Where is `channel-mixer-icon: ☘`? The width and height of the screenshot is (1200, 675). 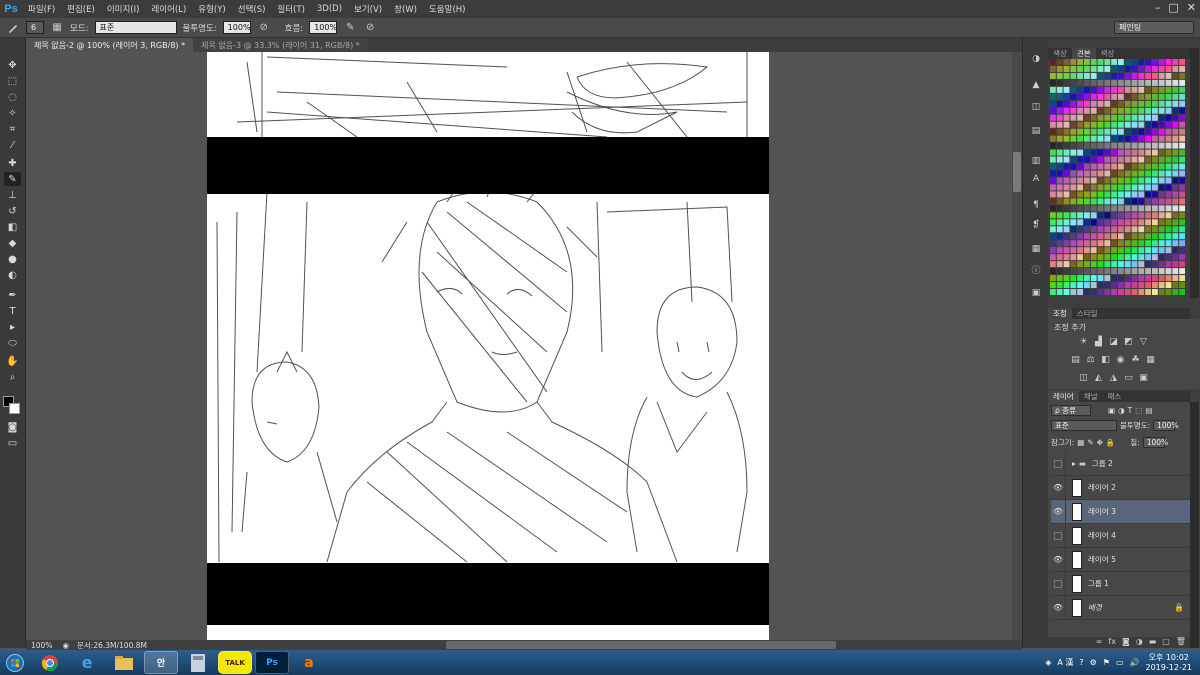
channel-mixer-icon: ☘ is located at coordinates (1135, 360).